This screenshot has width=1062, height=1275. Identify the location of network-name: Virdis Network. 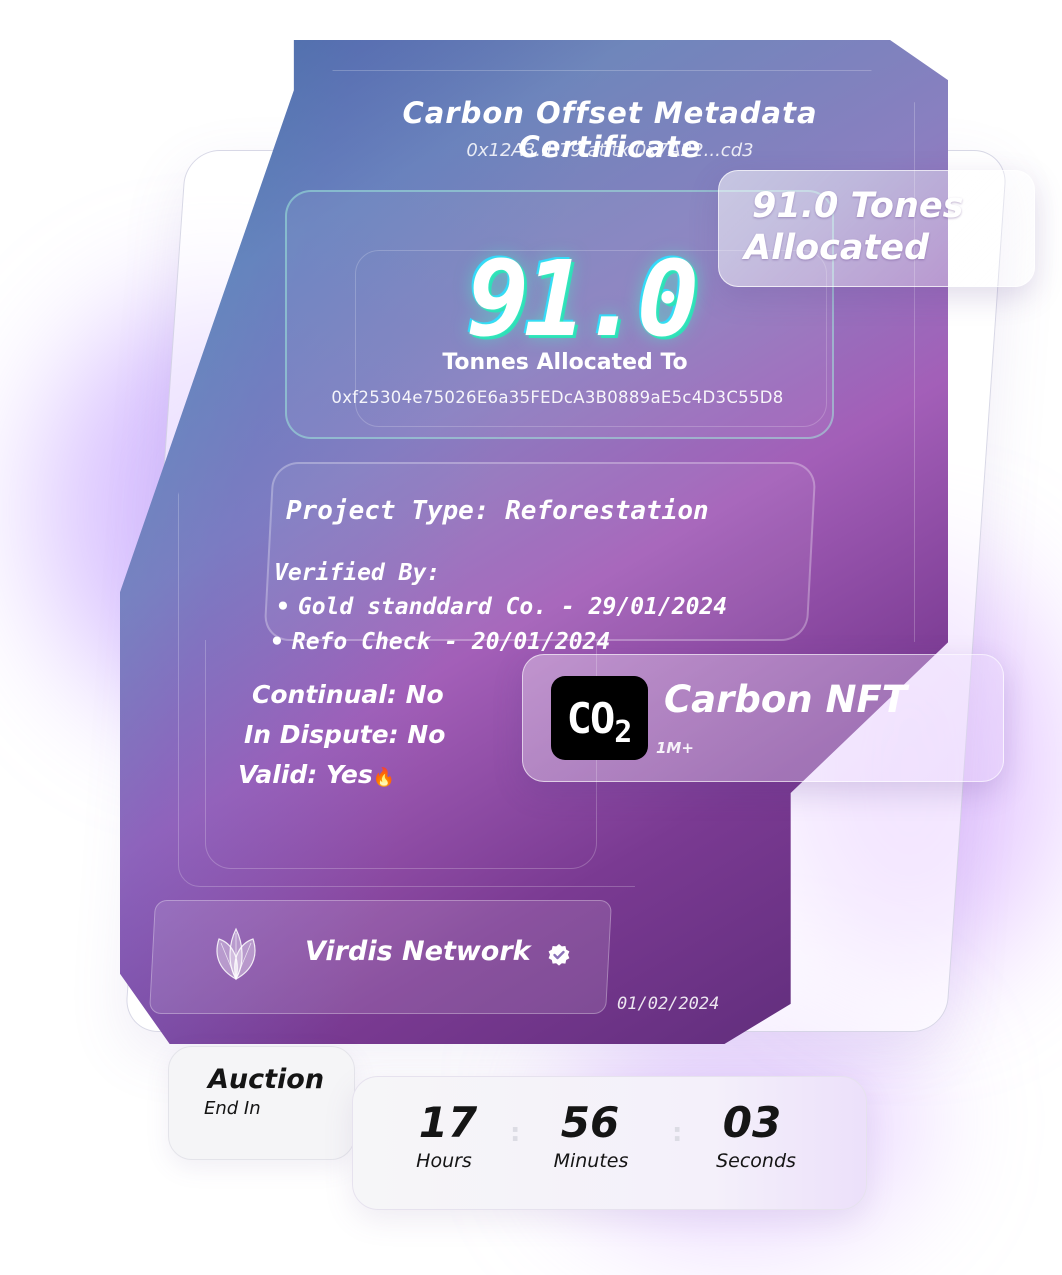
(418, 951).